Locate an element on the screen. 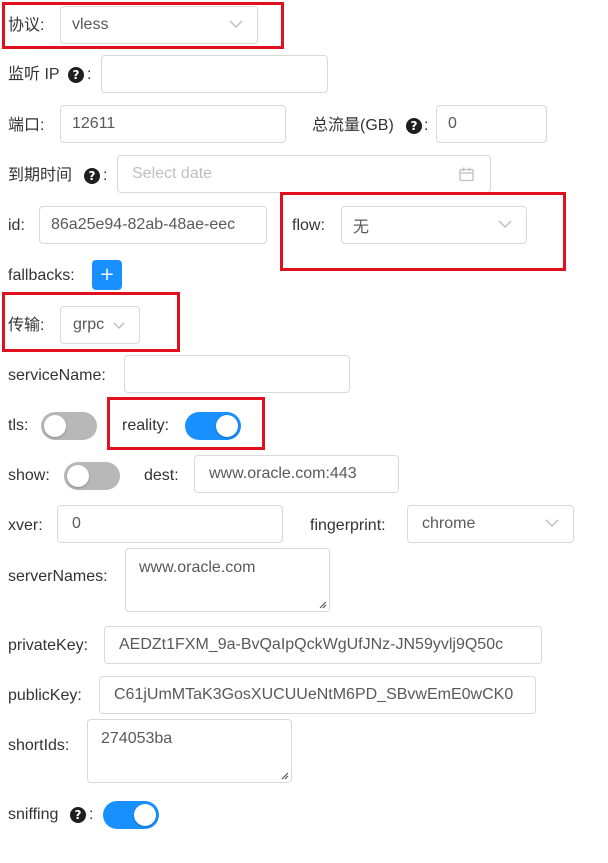  highlight-reality is located at coordinates (186, 423).